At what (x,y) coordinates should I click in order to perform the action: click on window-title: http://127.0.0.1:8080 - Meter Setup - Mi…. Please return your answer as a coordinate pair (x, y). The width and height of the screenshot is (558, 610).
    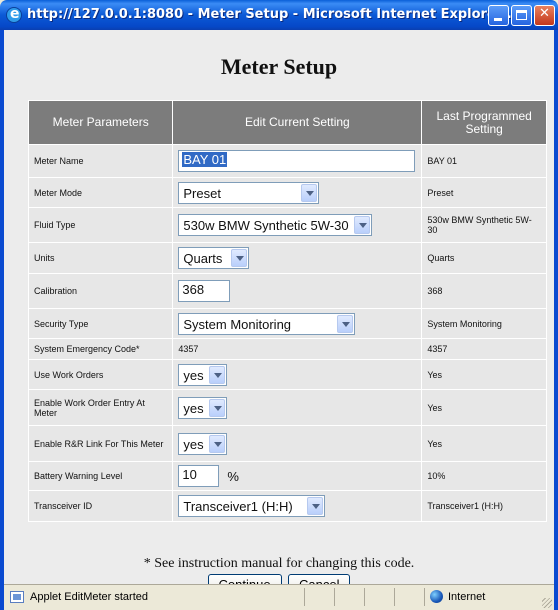
    Looking at the image, I should click on (274, 14).